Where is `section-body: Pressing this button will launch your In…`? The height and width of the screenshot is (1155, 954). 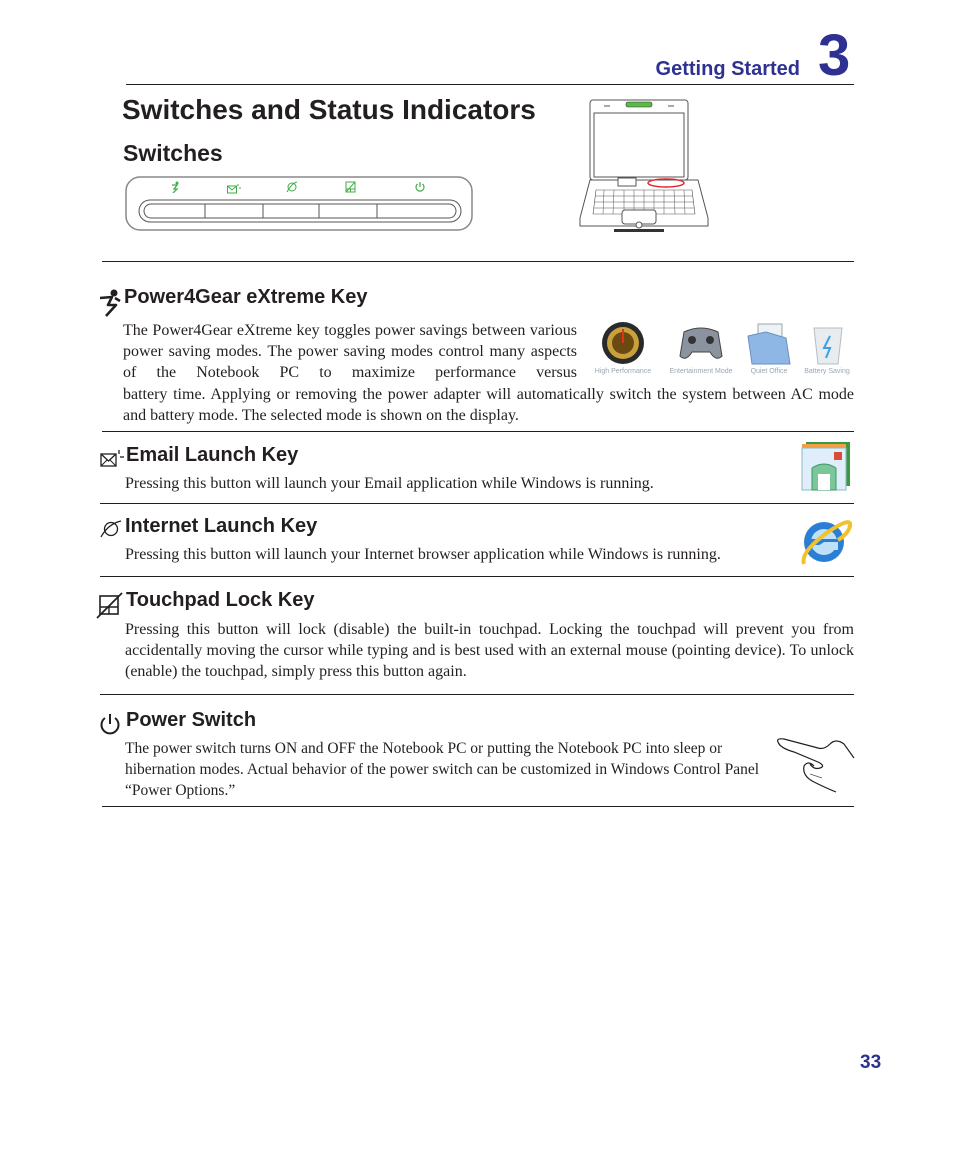 section-body: Pressing this button will launch your In… is located at coordinates (423, 554).